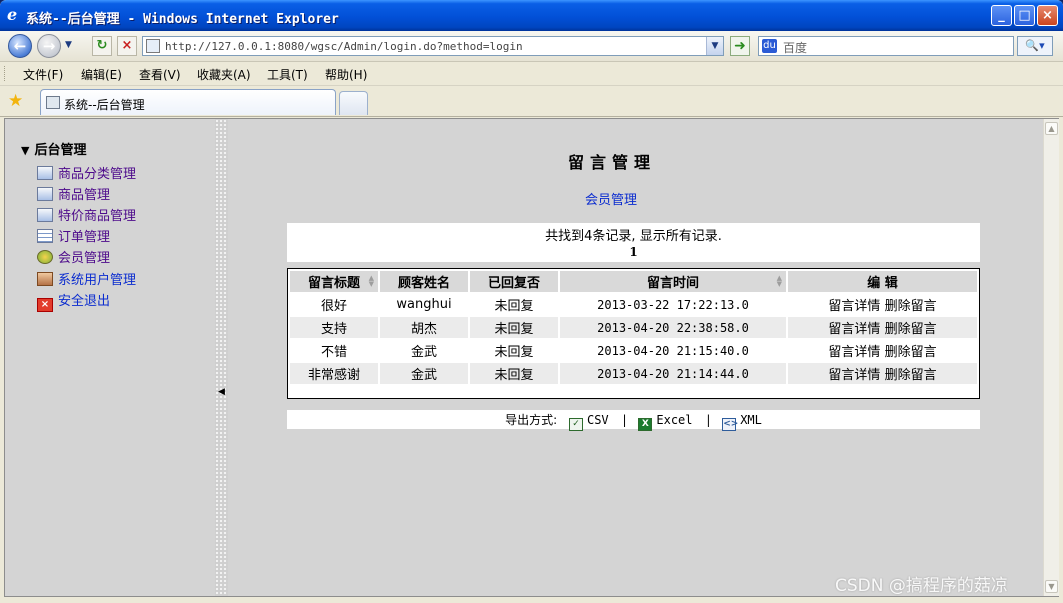 This screenshot has height=603, width=1063. What do you see at coordinates (188, 102) in the screenshot?
I see `tab-admin: 系统--后台管理` at bounding box center [188, 102].